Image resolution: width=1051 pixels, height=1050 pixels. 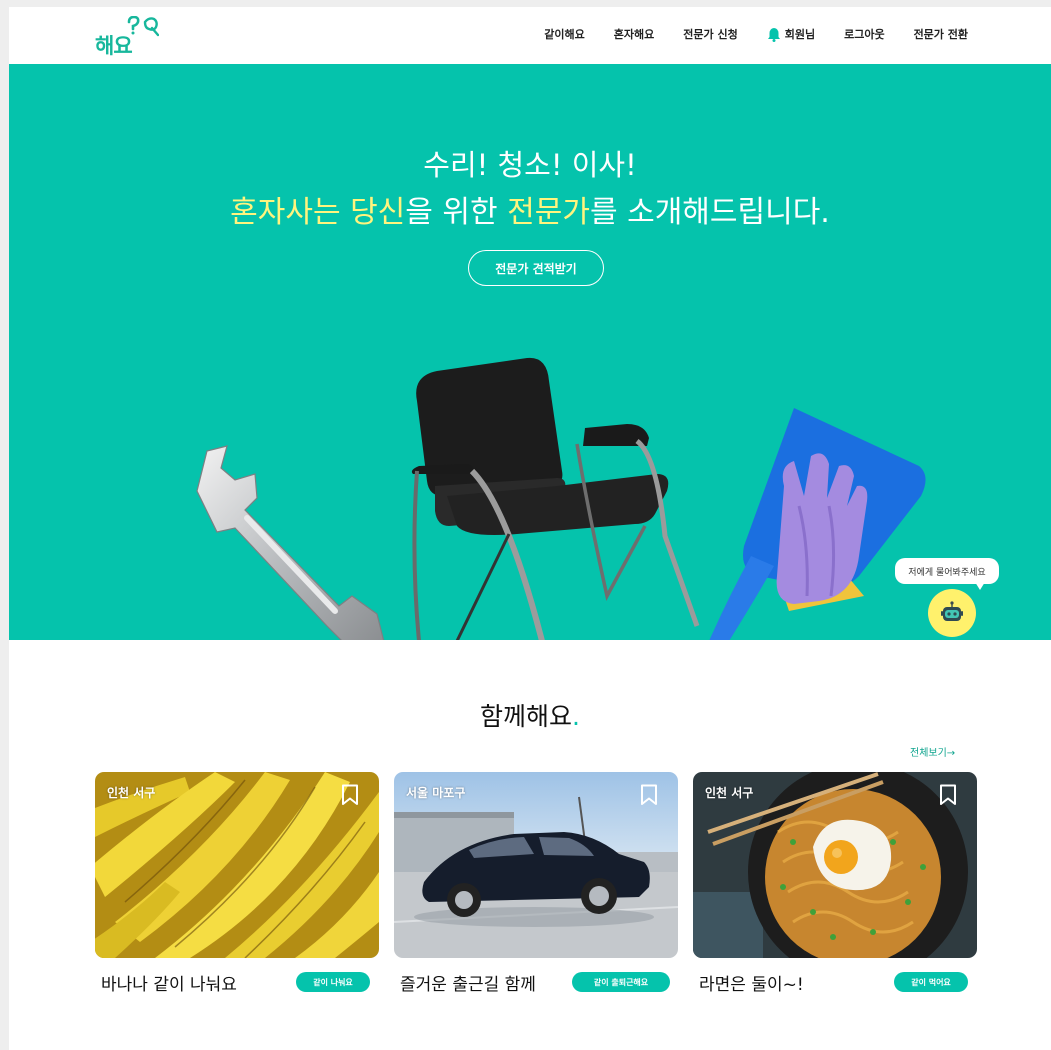 I want to click on nav-together: 같이해요, so click(x=564, y=34).